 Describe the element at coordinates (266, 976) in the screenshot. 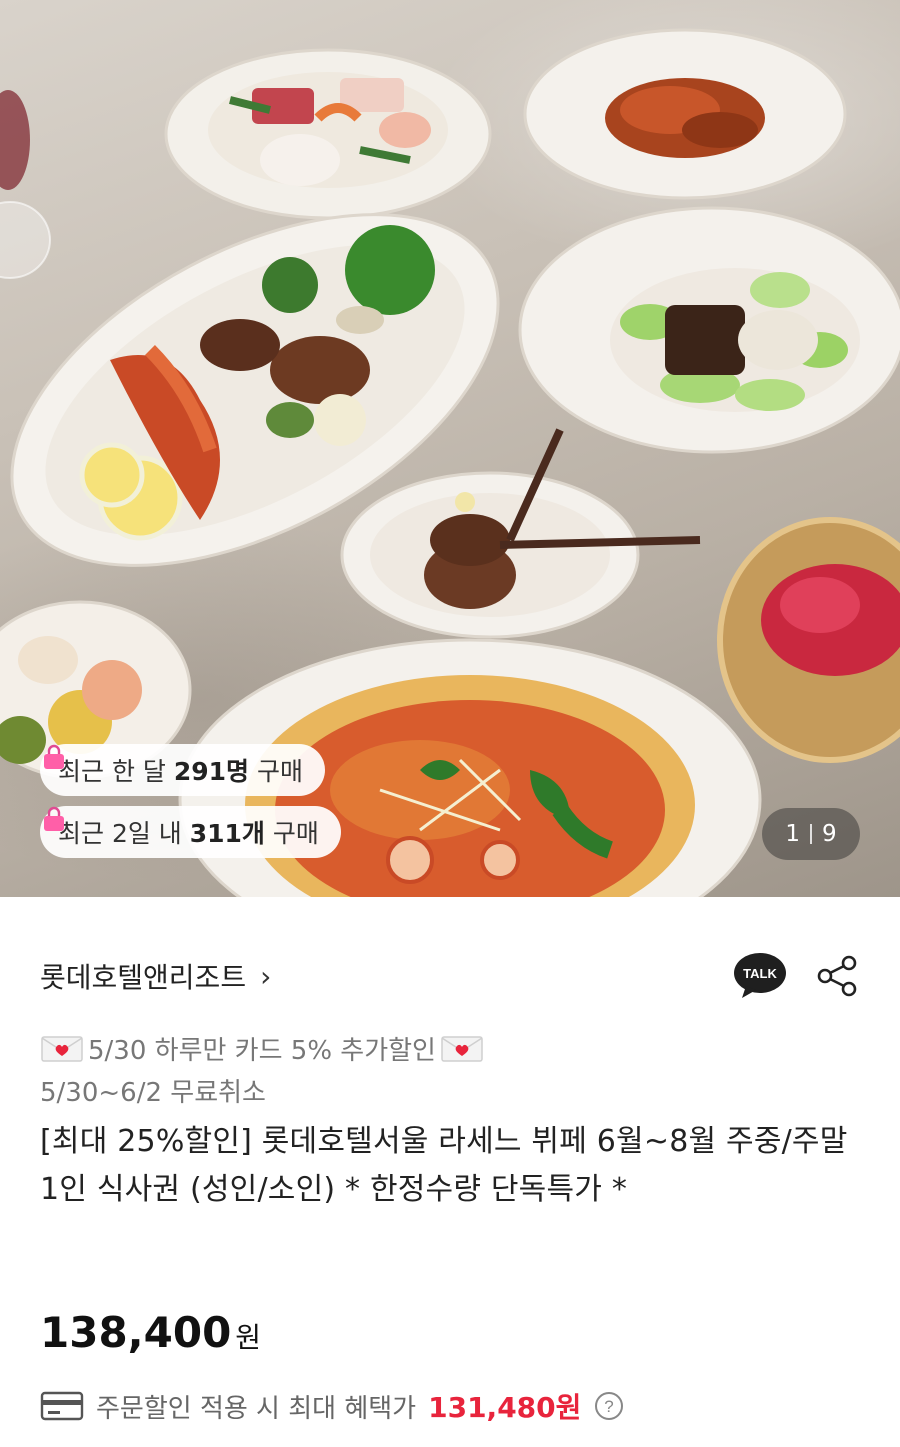

I see `chevron-right-icon: ›` at that location.